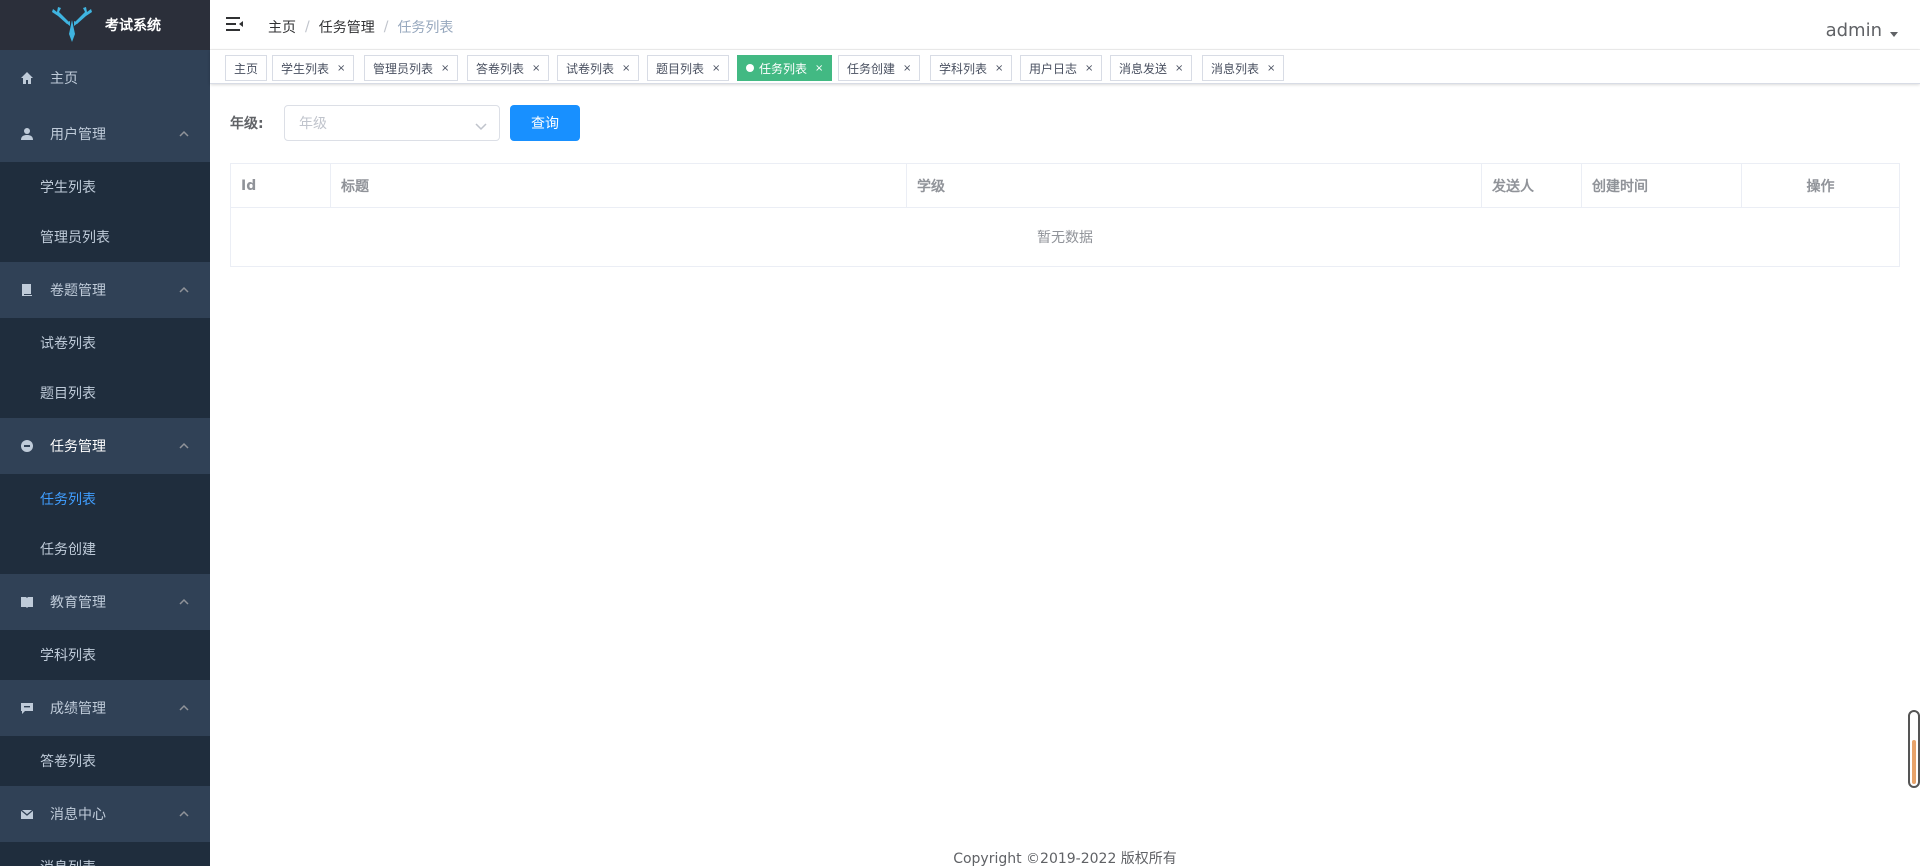 Image resolution: width=1920 pixels, height=866 pixels. I want to click on floating-scroll-indicator, so click(1914, 749).